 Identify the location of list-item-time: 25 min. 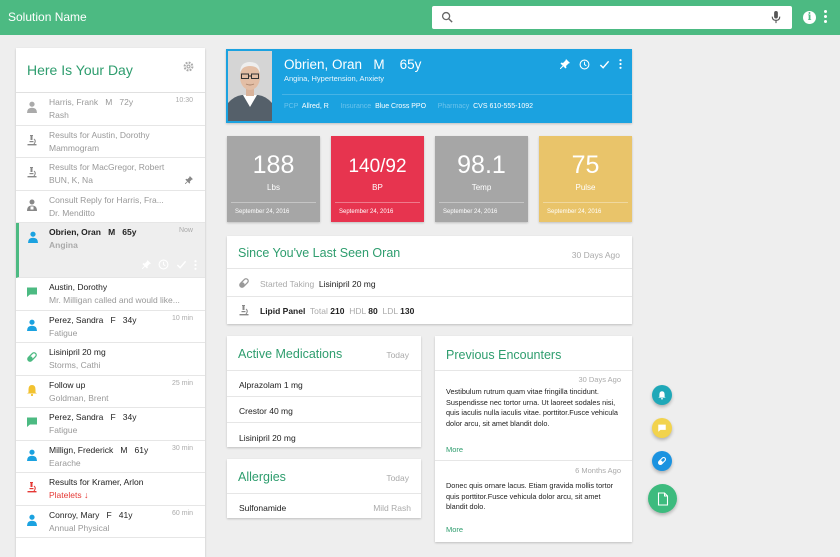
(182, 383).